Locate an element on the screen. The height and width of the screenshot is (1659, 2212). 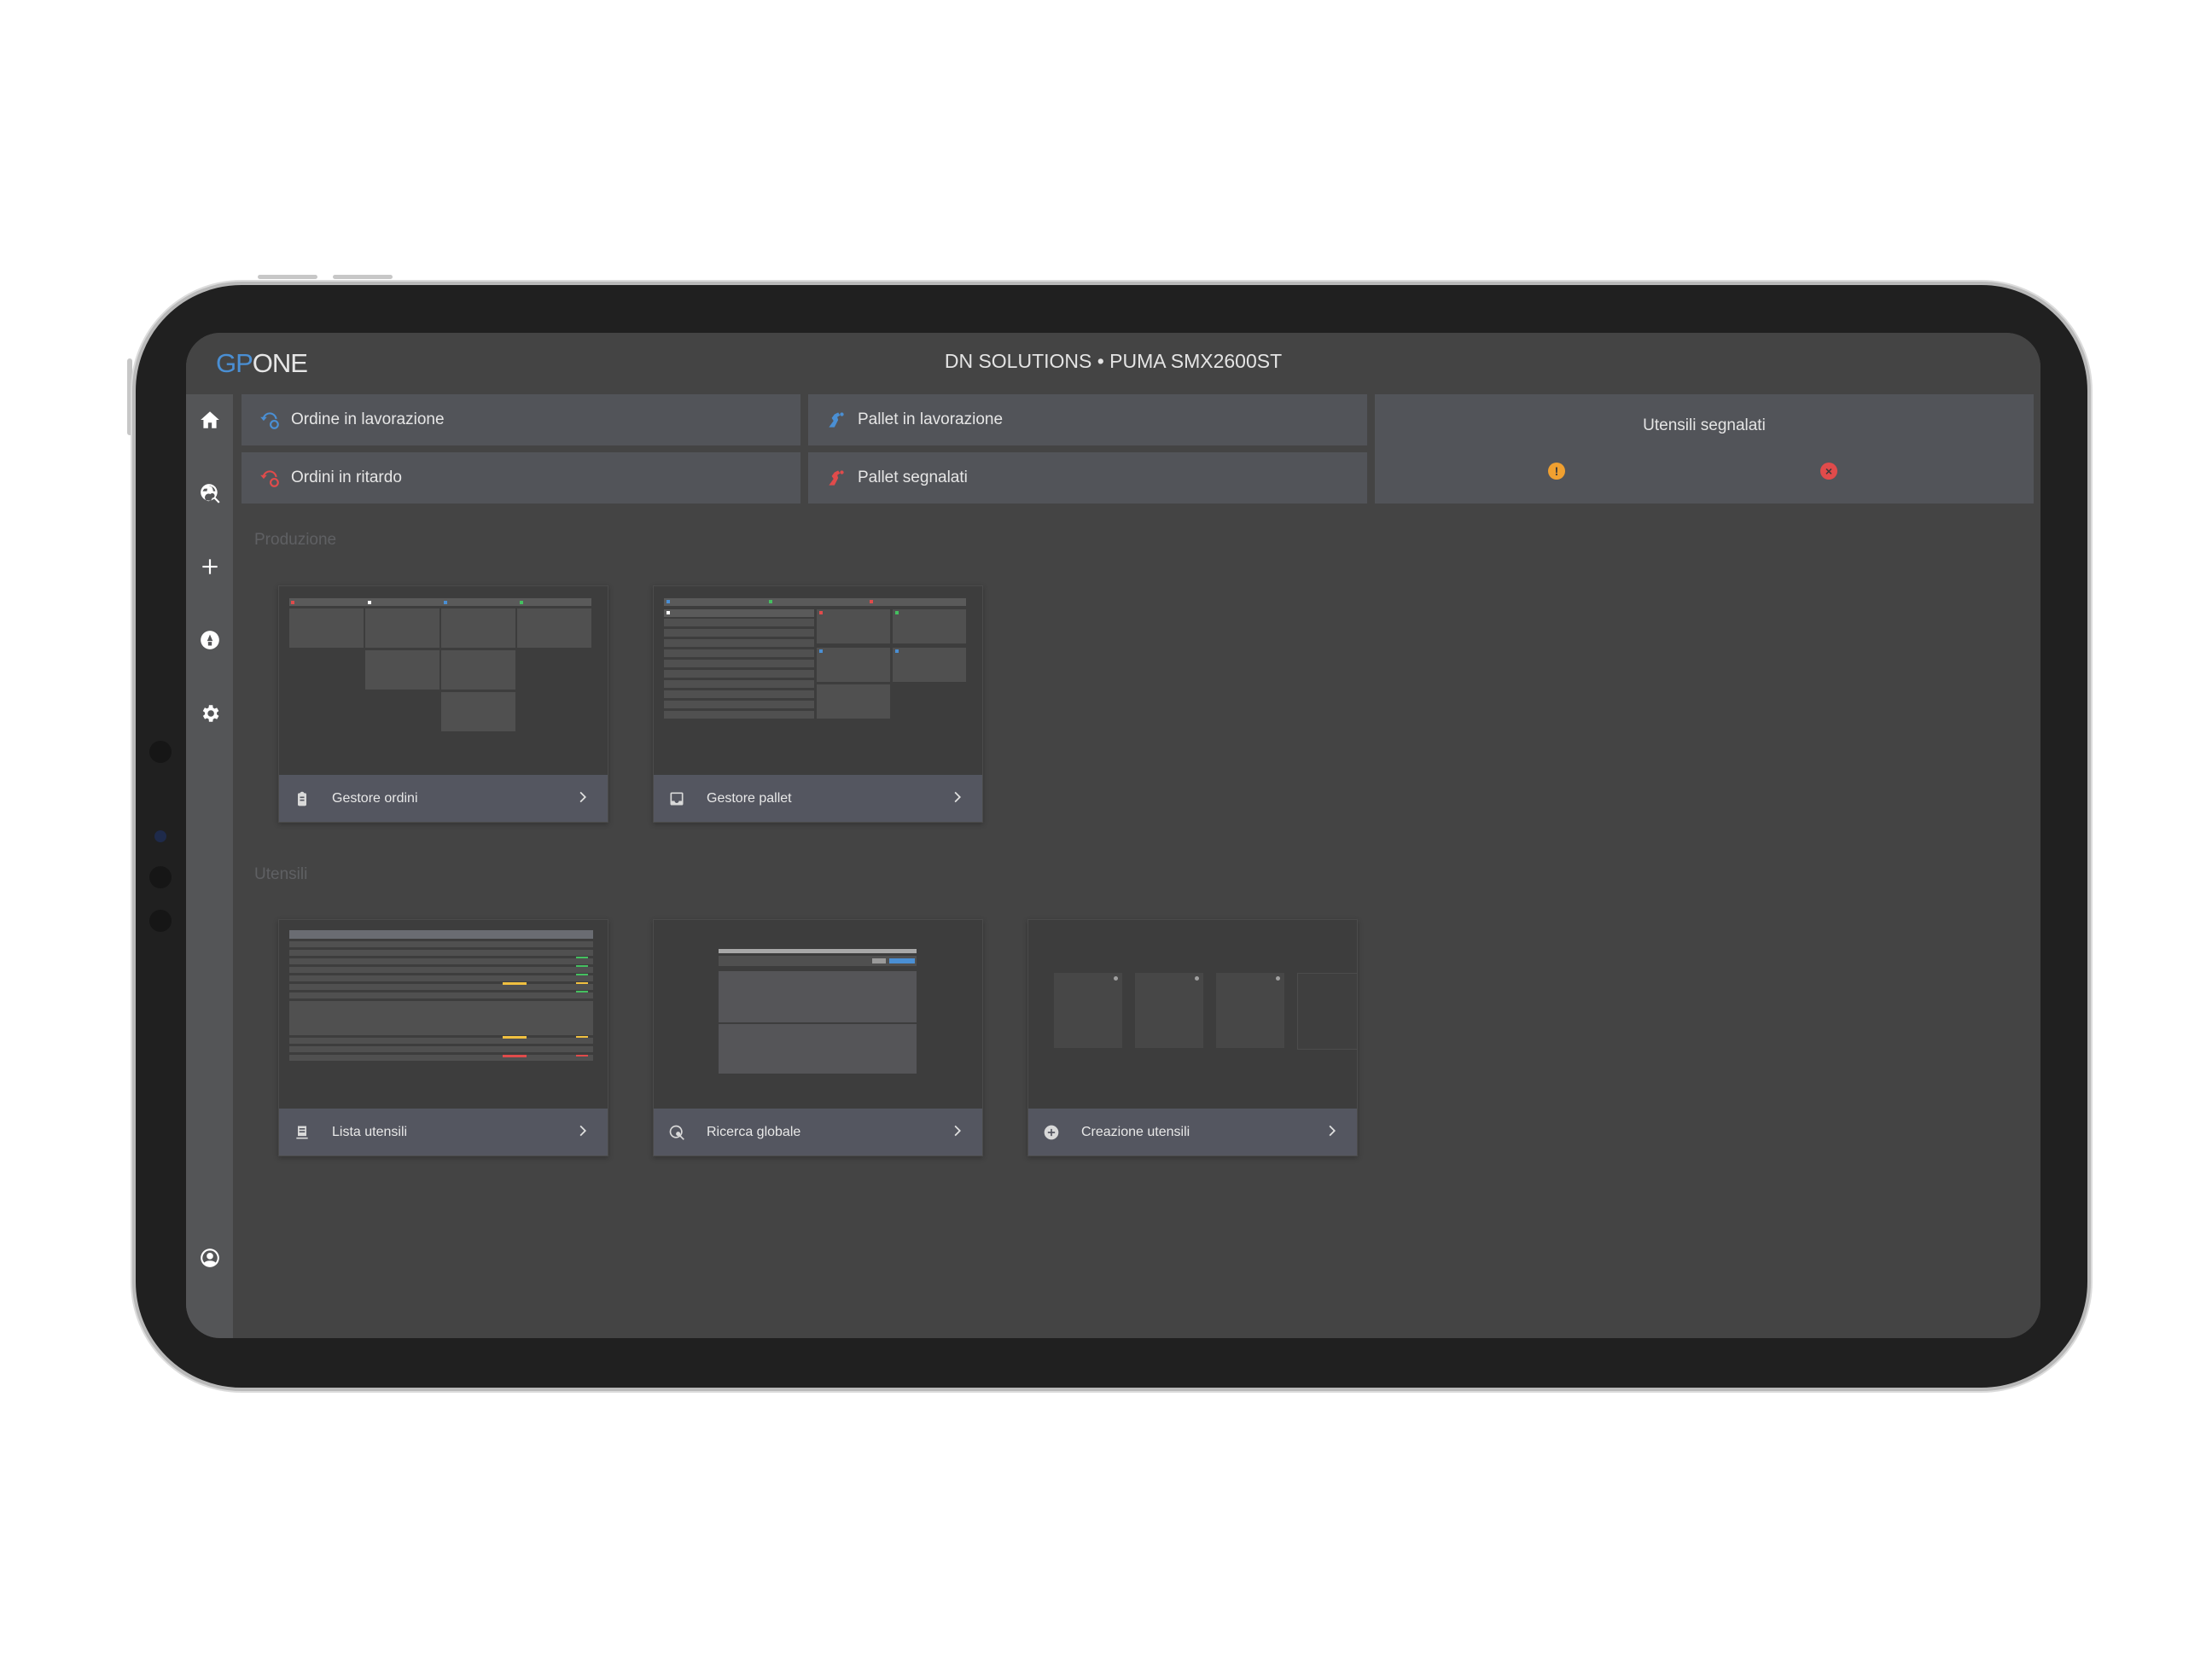
user-circle-icon is located at coordinates (210, 1258).